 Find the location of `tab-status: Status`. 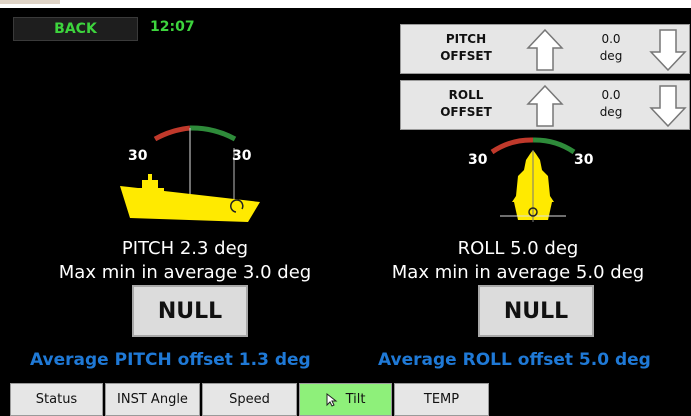

tab-status: Status is located at coordinates (56, 399).